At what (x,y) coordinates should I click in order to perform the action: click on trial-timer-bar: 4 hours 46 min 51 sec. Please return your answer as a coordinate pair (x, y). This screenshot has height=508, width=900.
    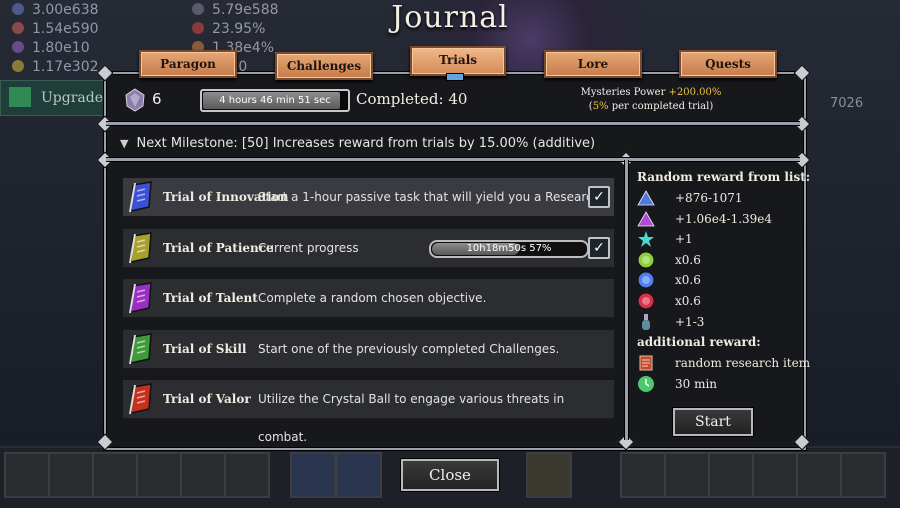
    Looking at the image, I should click on (275, 100).